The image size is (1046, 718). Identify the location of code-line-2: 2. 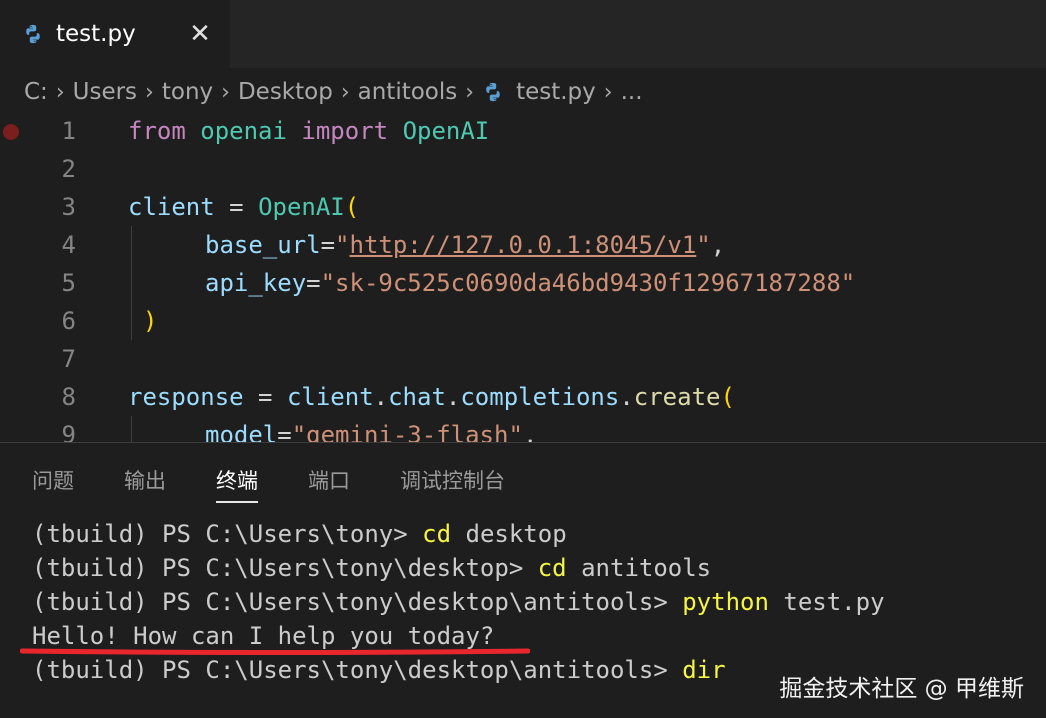
(523, 169).